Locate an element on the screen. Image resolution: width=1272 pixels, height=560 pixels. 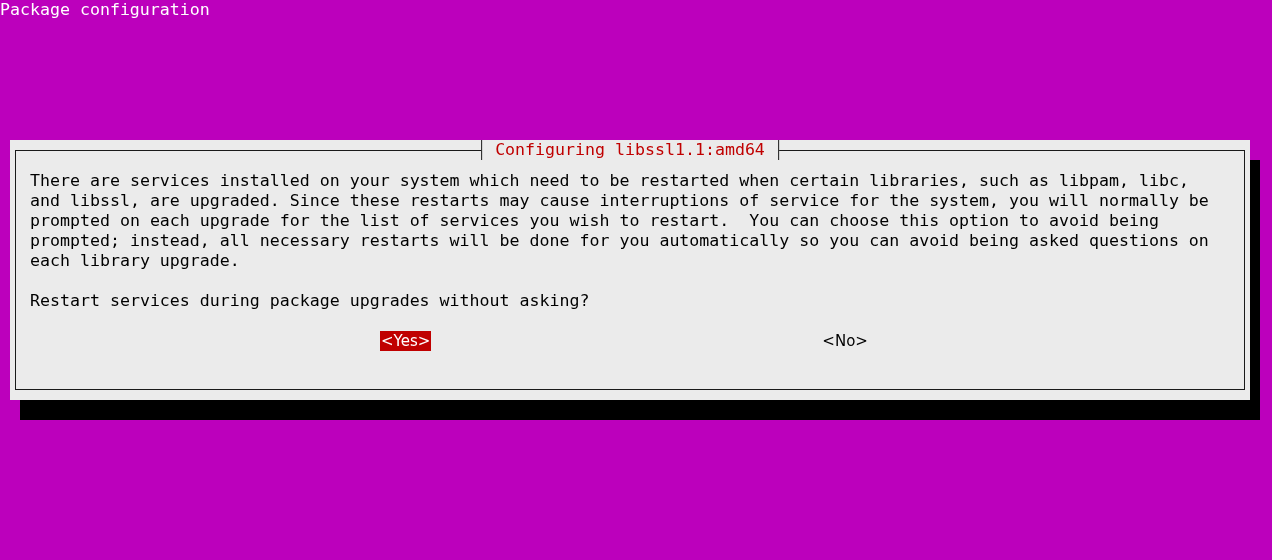
dialog-question: Restart services during package upgrades without asking? is located at coordinates (310, 301).